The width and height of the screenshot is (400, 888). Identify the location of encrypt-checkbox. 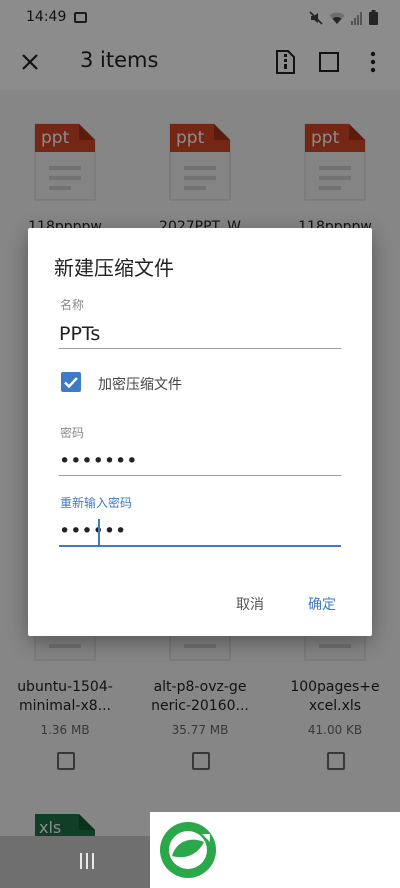
(71, 382).